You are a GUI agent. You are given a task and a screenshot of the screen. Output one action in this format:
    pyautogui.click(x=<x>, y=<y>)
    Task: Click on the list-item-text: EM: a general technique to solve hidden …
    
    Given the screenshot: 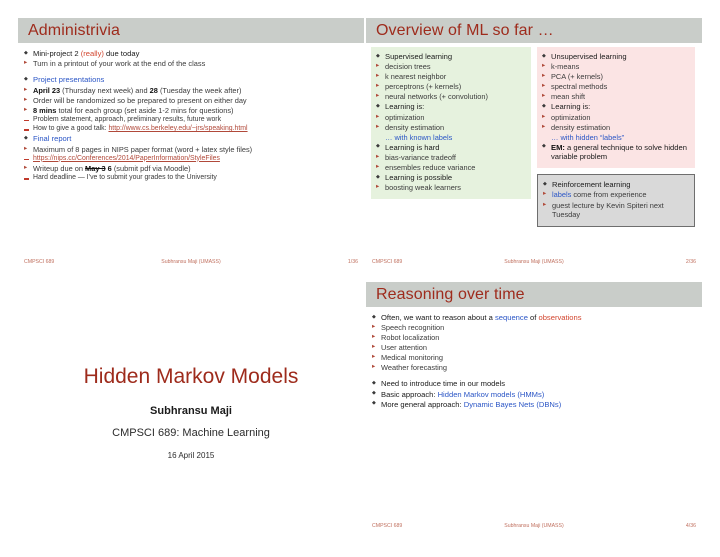 What is the action you would take?
    pyautogui.click(x=620, y=152)
    